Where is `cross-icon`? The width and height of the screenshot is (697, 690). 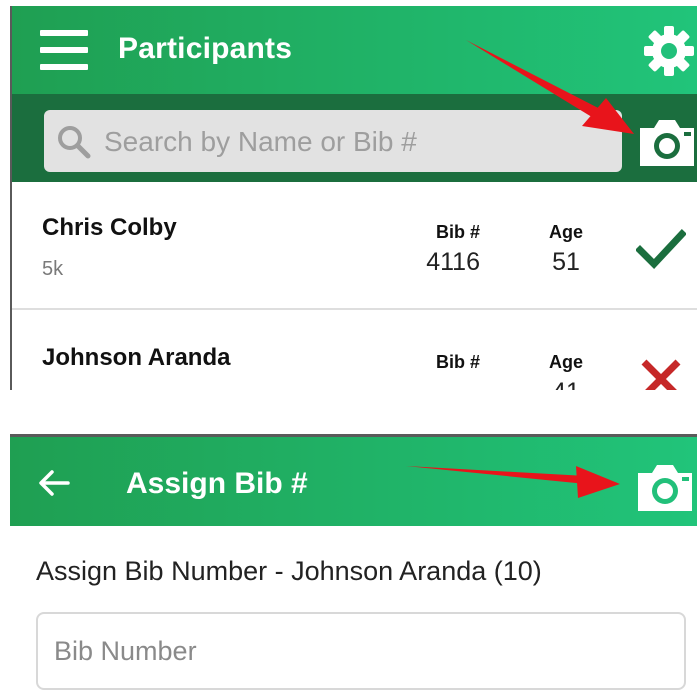
cross-icon is located at coordinates (661, 374).